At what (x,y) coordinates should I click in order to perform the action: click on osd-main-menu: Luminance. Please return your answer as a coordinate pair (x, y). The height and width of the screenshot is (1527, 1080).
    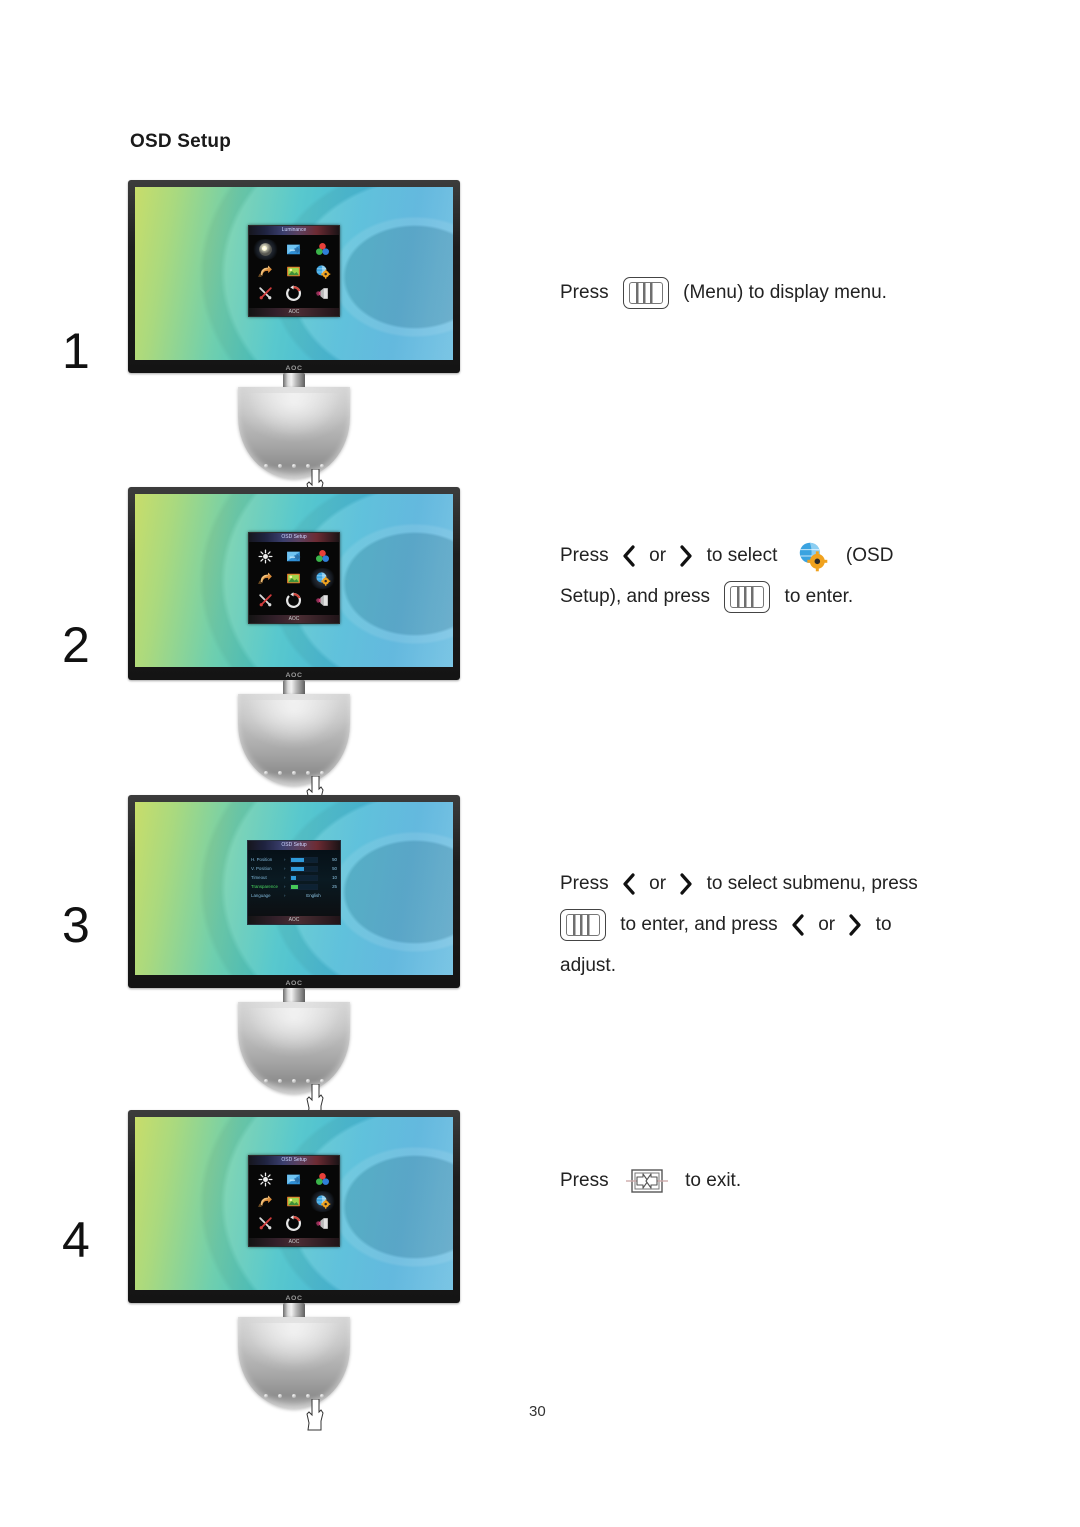
    Looking at the image, I should click on (294, 271).